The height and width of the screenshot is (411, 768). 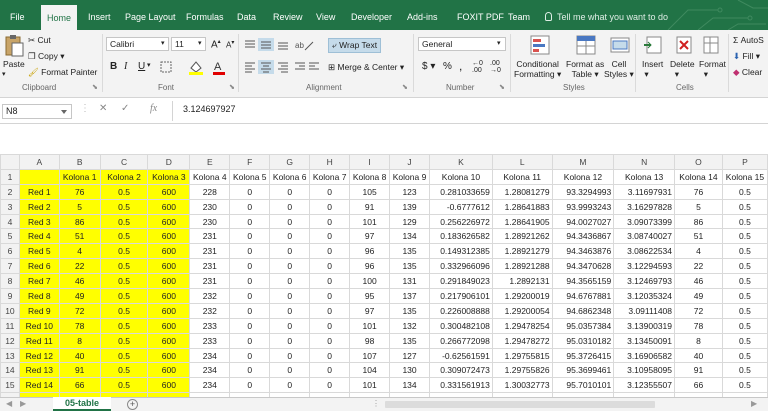 I want to click on tab-home: Home, so click(x=59, y=17).